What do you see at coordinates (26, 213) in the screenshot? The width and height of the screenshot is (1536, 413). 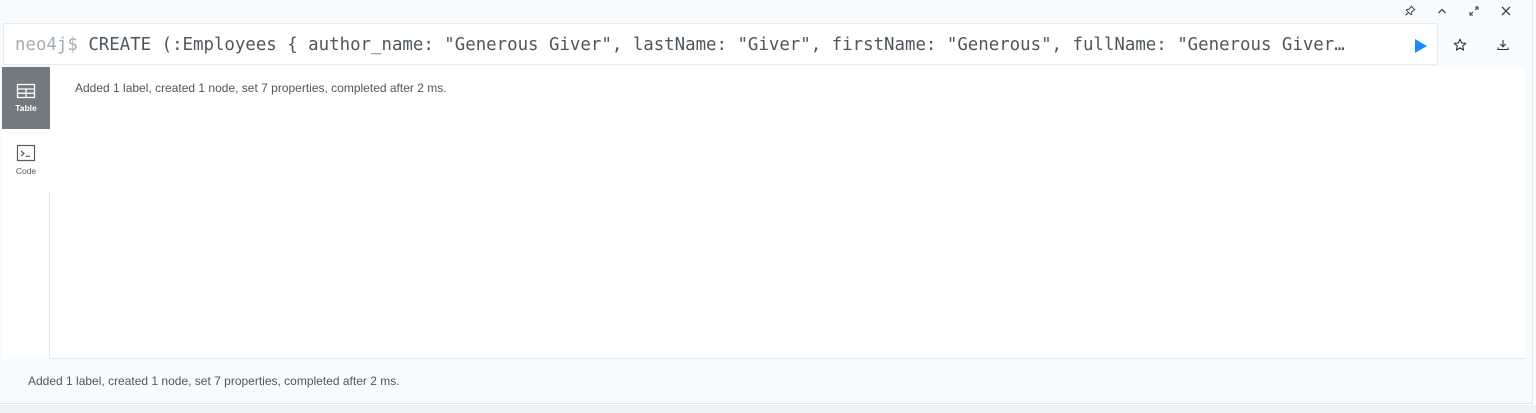 I see `view-tabs: Table Code` at bounding box center [26, 213].